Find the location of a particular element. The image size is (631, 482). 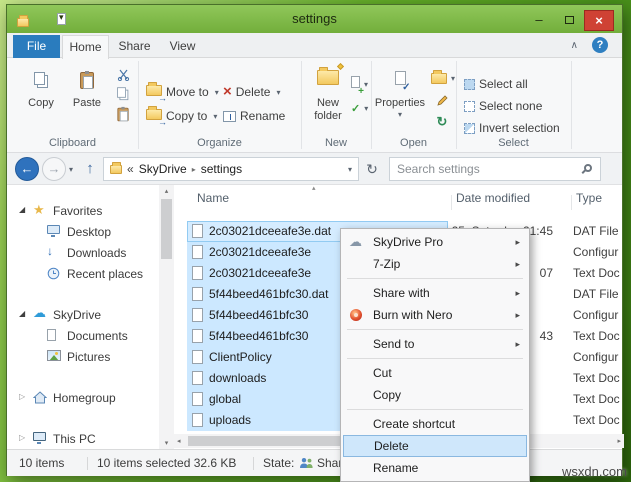

context-menu-item-skydrive-pro: ☁ SkyDrive Pro ▸ is located at coordinates (435, 242).